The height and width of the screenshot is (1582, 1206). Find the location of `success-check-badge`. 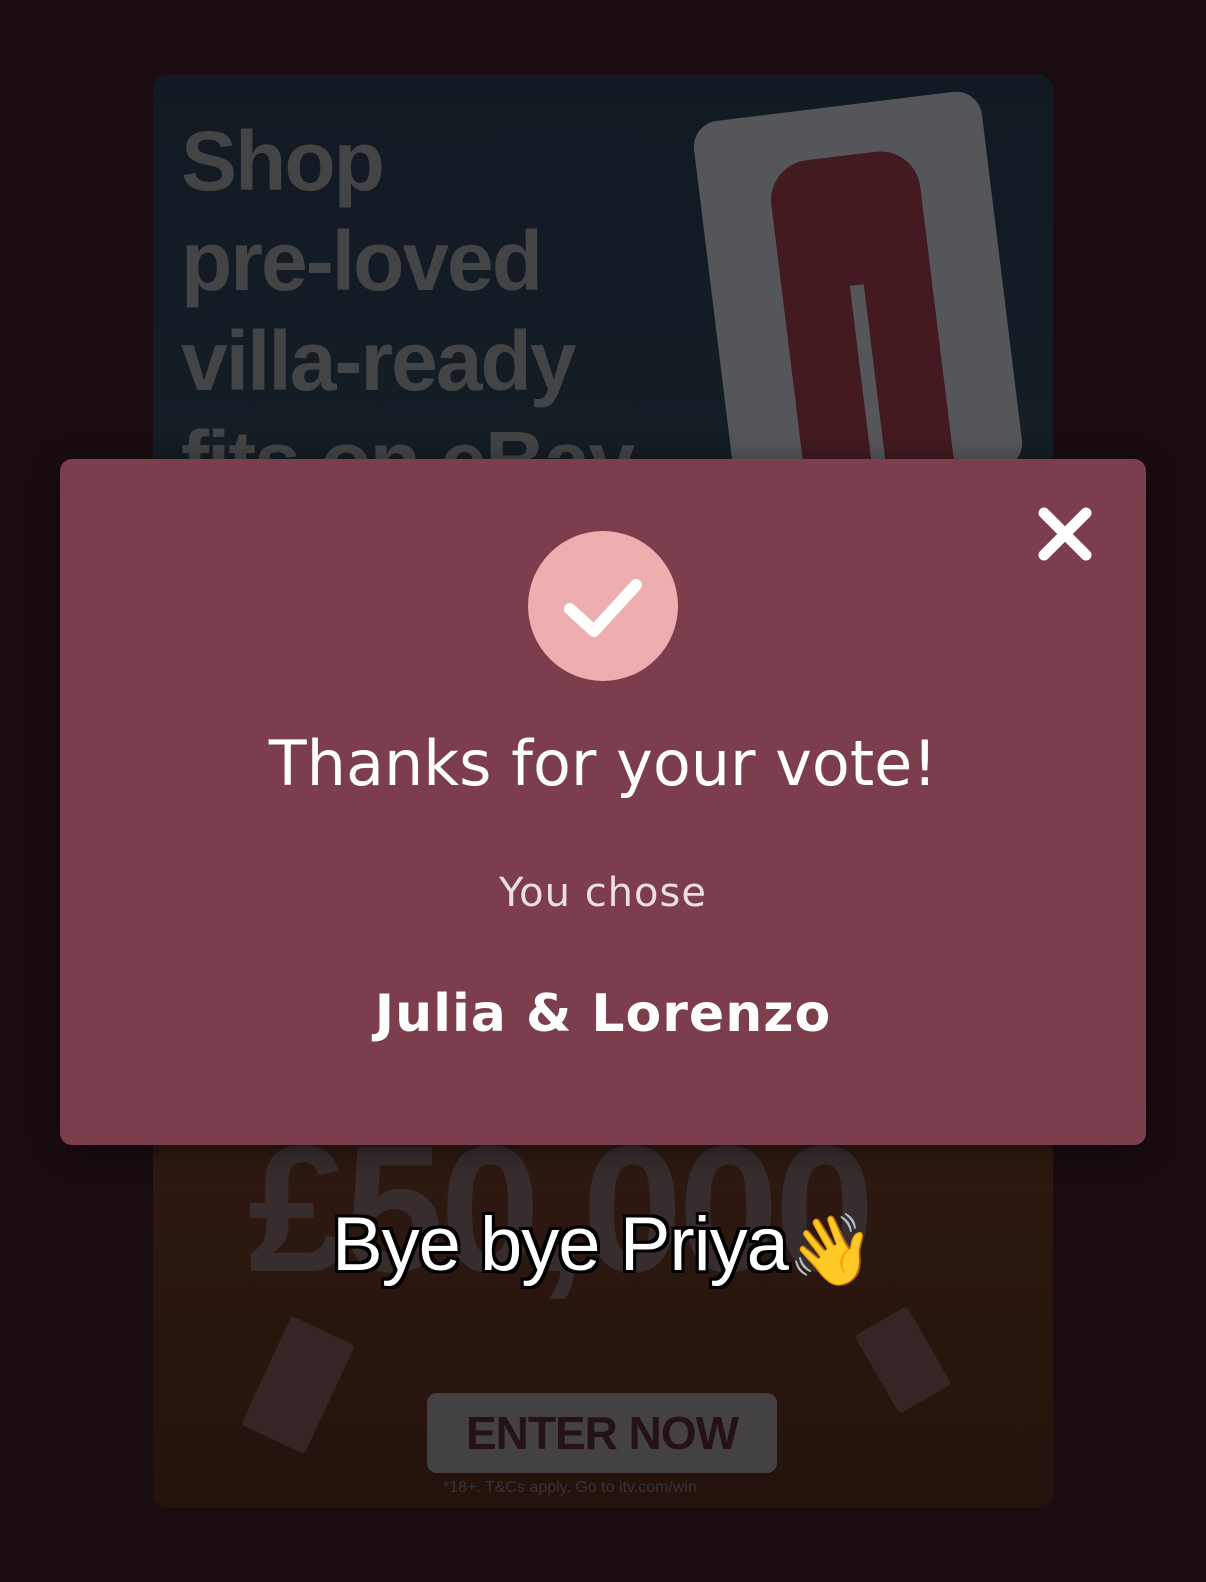

success-check-badge is located at coordinates (603, 606).